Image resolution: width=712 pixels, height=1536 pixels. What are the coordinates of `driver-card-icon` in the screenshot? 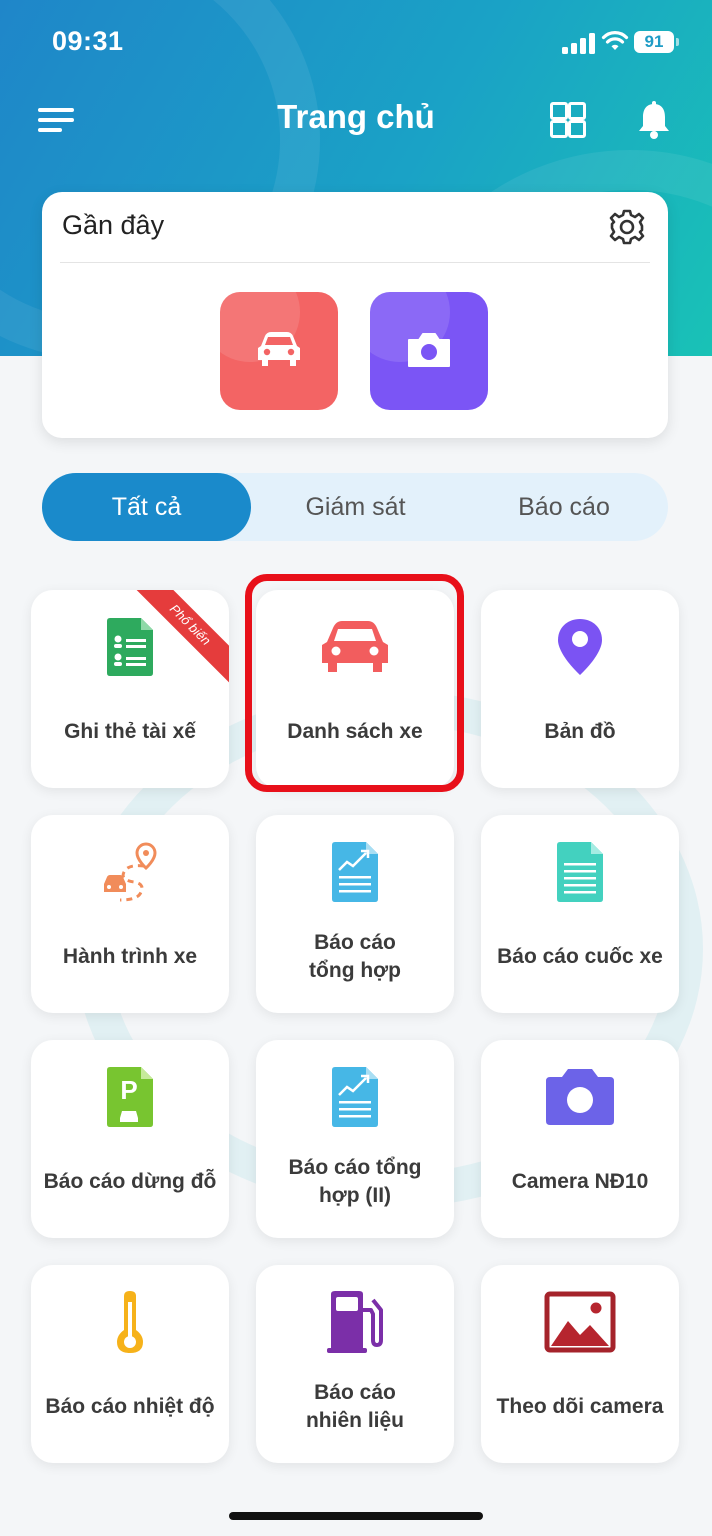 It's located at (130, 647).